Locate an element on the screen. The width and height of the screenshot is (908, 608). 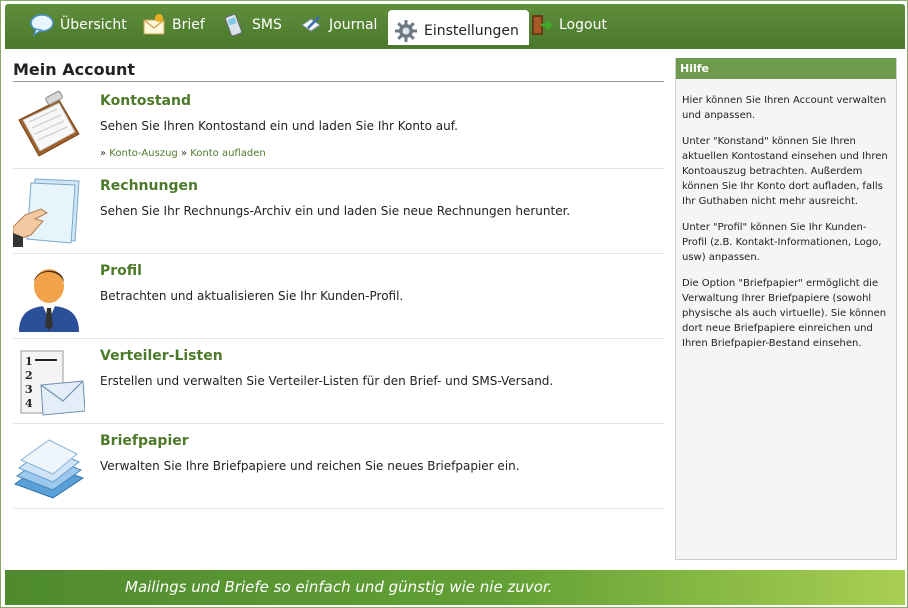
item-title: Verteiler-Listen is located at coordinates (161, 356).